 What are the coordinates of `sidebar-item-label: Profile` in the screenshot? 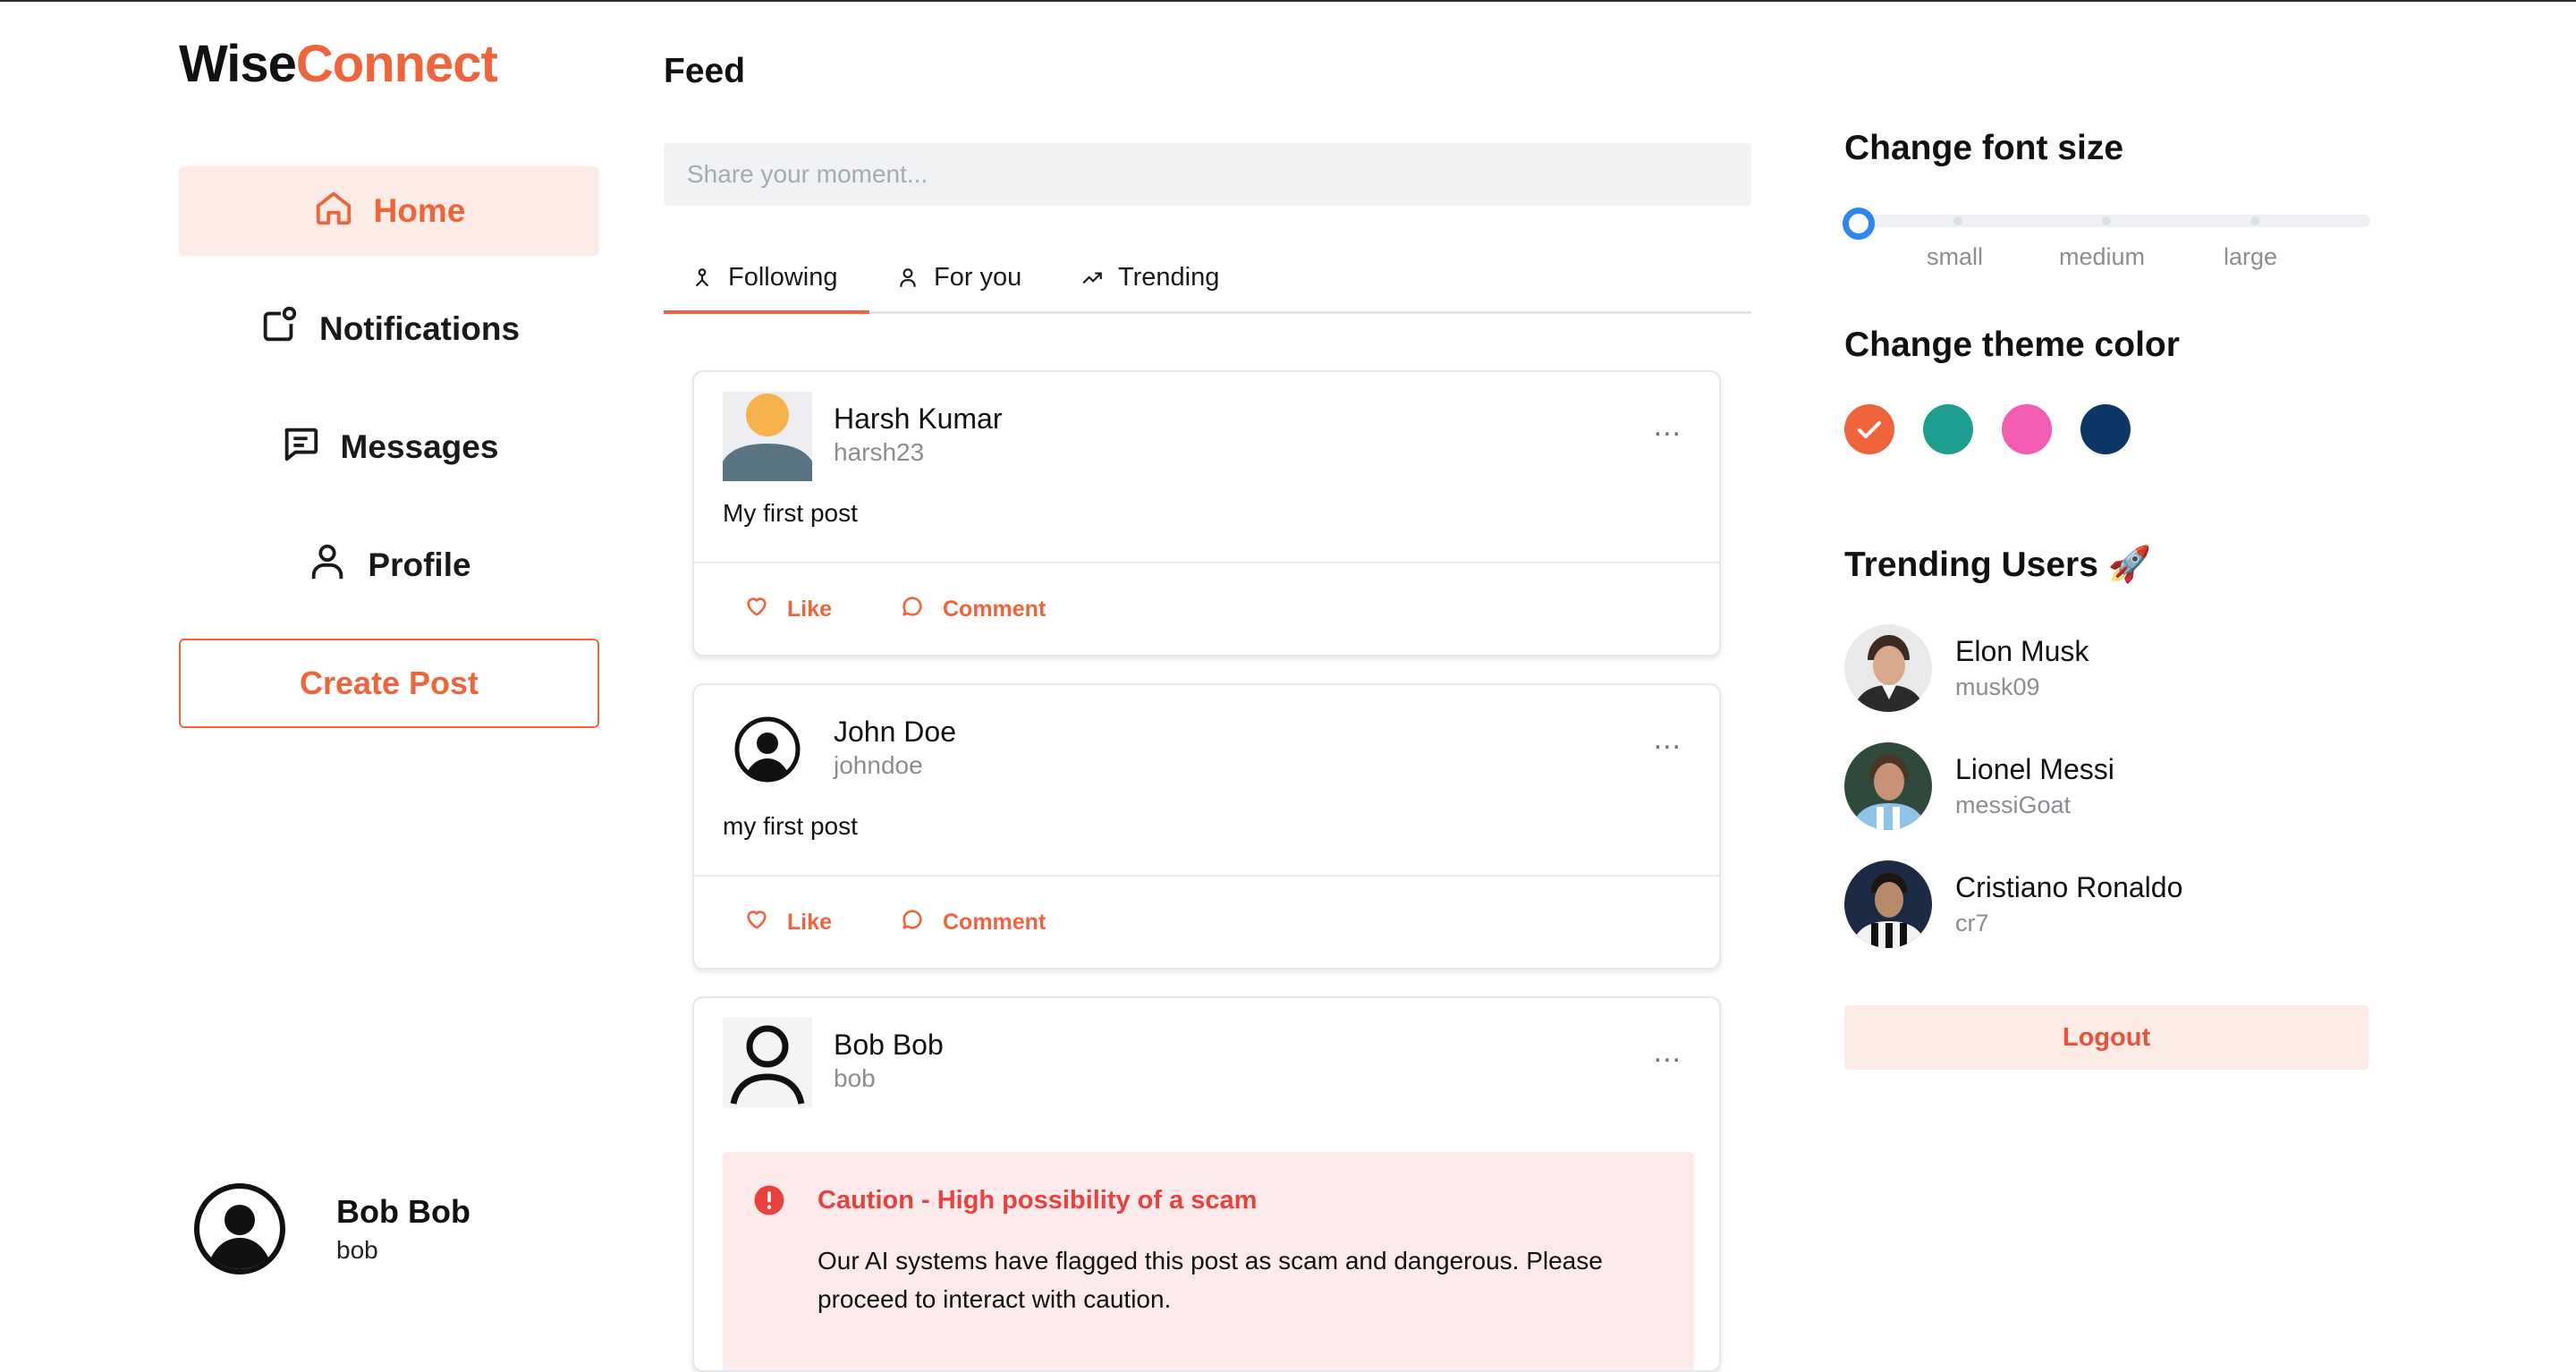 It's located at (419, 564).